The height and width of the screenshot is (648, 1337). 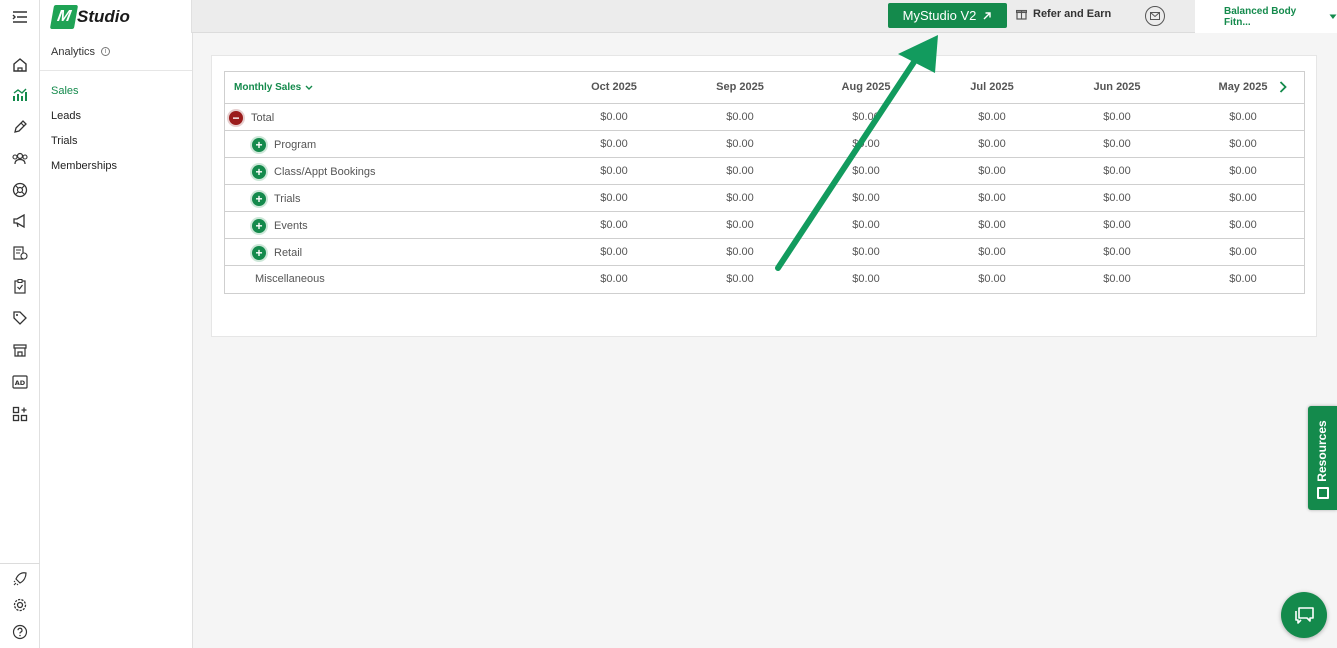 What do you see at coordinates (20, 286) in the screenshot?
I see `checklist-icon` at bounding box center [20, 286].